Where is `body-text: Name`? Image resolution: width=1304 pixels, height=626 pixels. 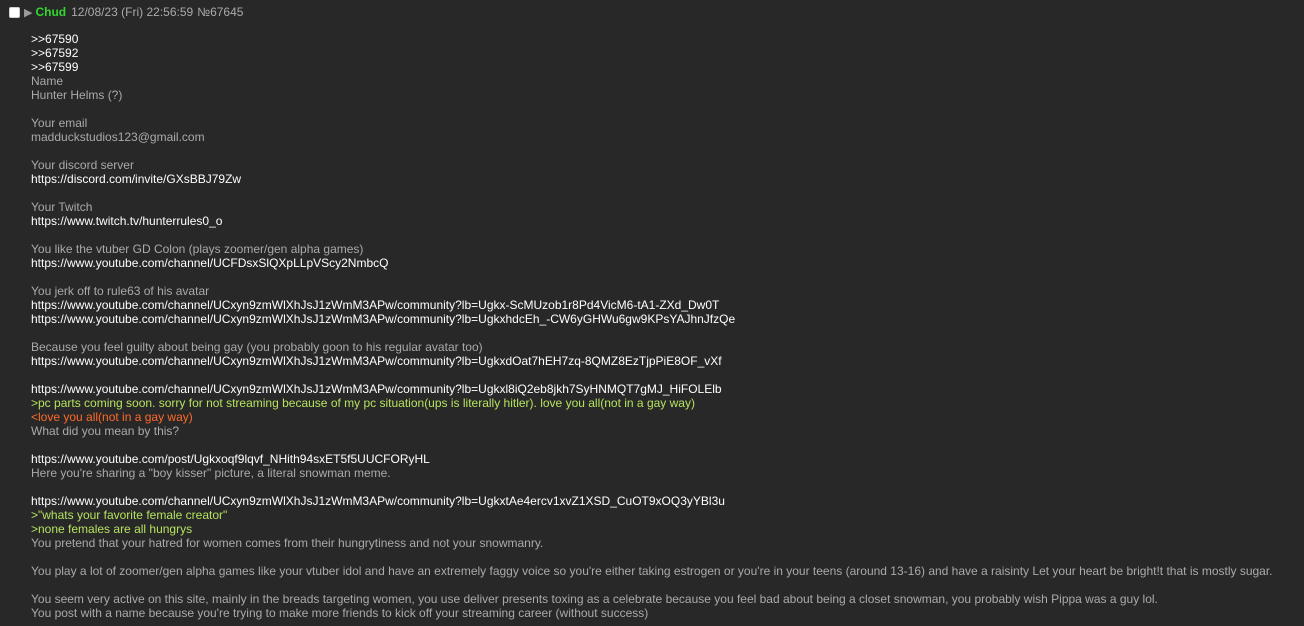
body-text: Name is located at coordinates (47, 81).